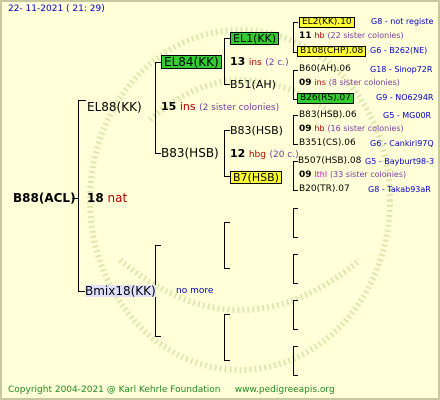 This screenshot has width=440, height=400. What do you see at coordinates (191, 62) in the screenshot?
I see `gen2-a-name: EL84(KK)` at bounding box center [191, 62].